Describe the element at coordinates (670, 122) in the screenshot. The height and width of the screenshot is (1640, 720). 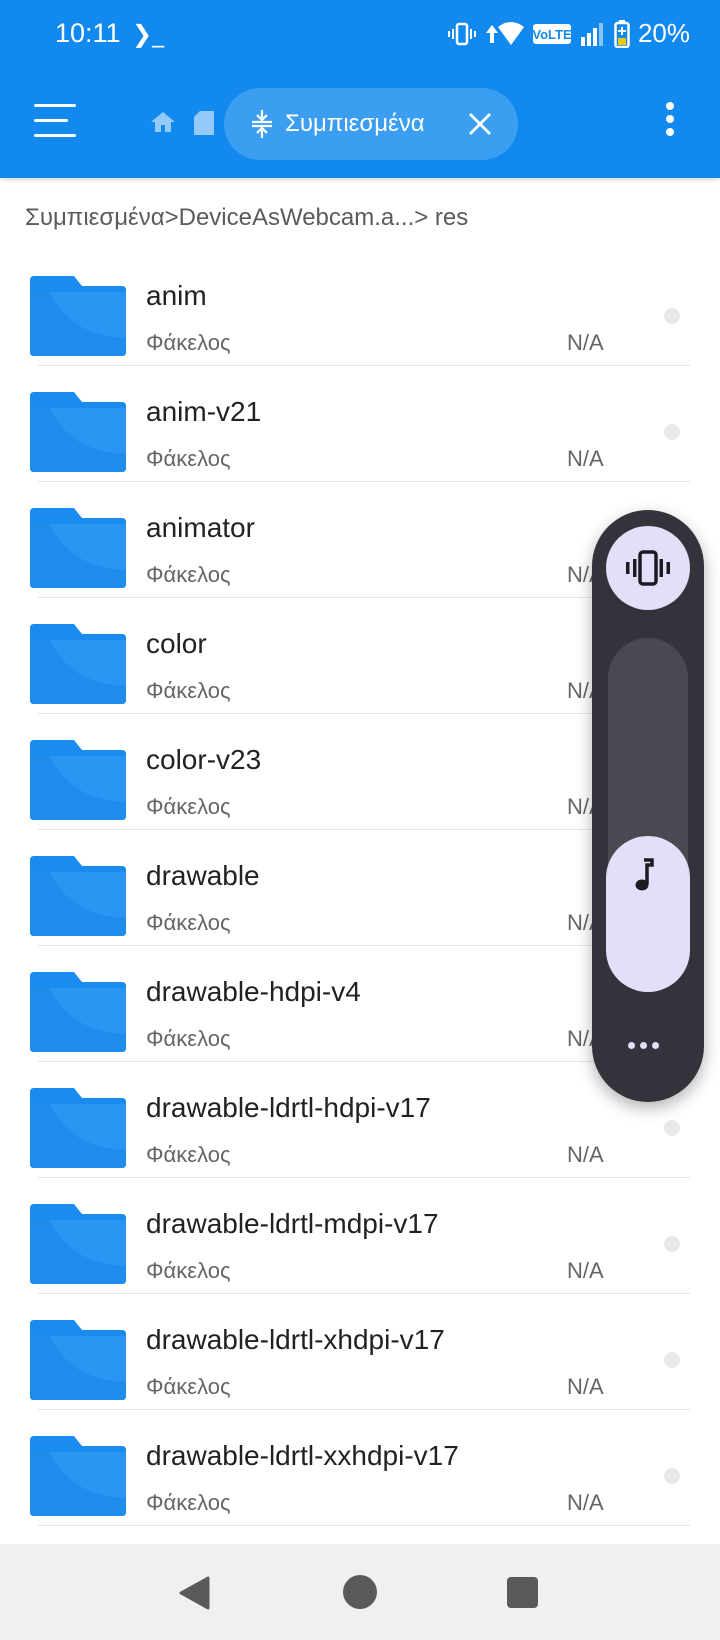
I see `more-vert-icon` at that location.